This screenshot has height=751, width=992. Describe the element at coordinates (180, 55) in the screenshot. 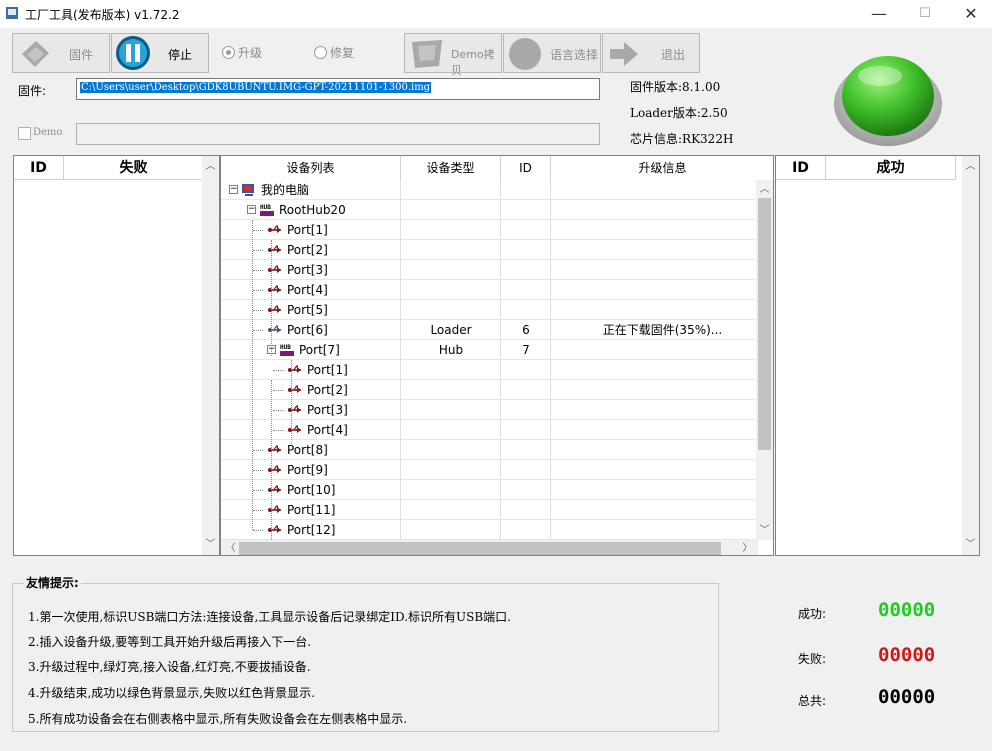

I see `stop-button-label: 停止` at that location.